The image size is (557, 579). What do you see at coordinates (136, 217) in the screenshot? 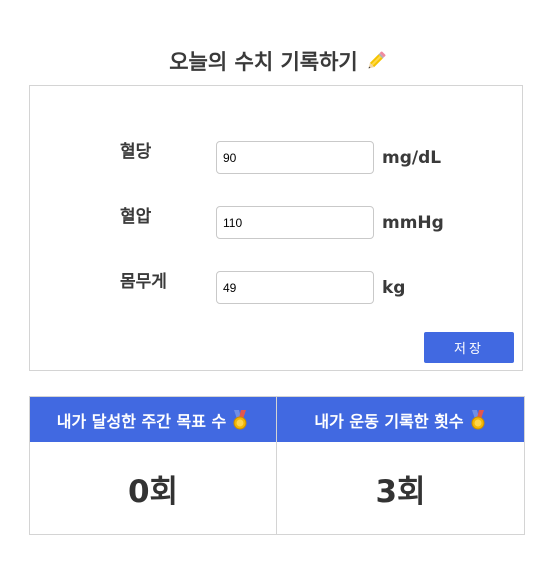
I see `blood-pressure-label: 혈압` at bounding box center [136, 217].